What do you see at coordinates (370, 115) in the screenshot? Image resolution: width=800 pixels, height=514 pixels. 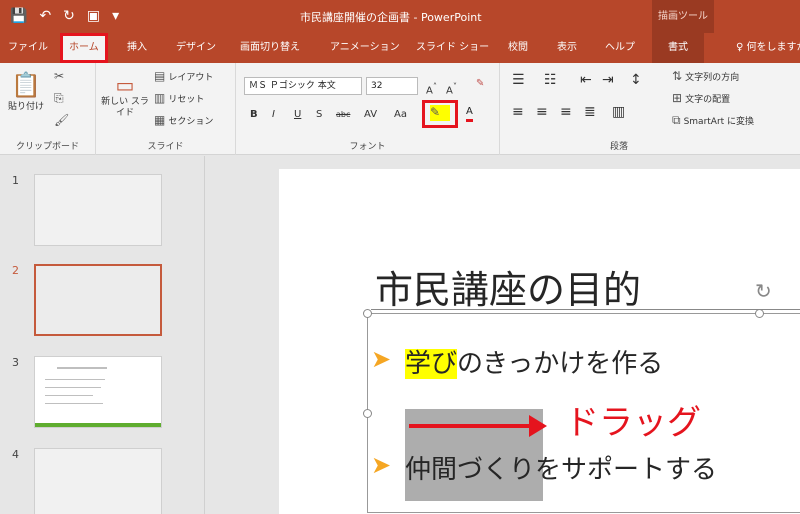 I see `char-spacing-button: AV` at bounding box center [370, 115].